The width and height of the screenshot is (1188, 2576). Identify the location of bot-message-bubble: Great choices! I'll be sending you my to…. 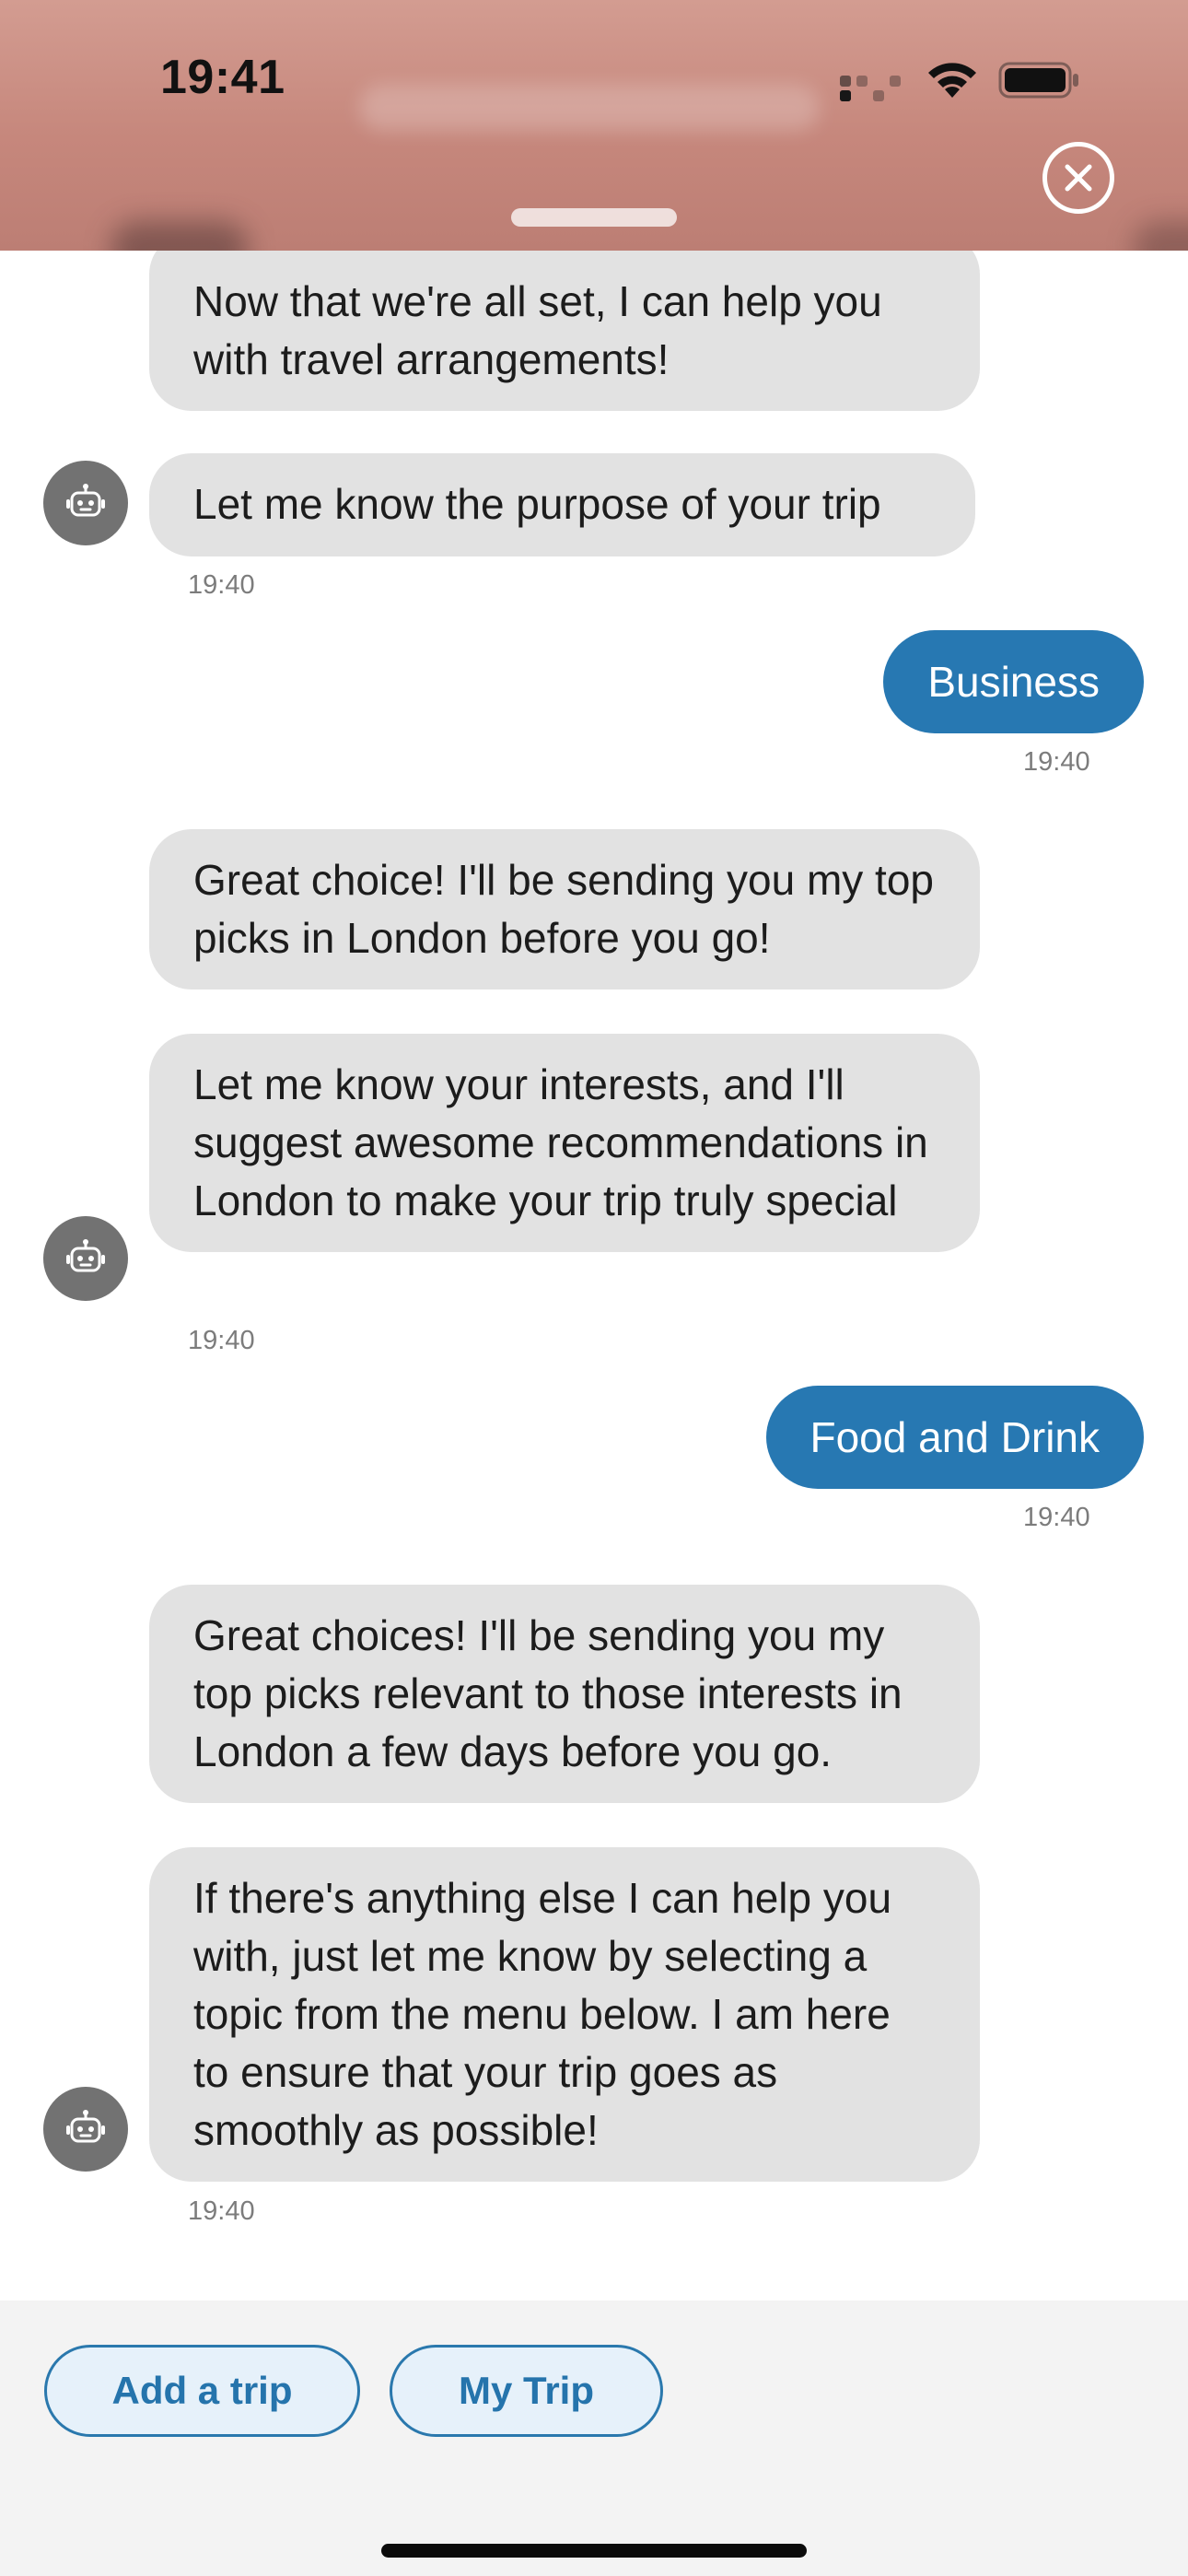
(564, 1694).